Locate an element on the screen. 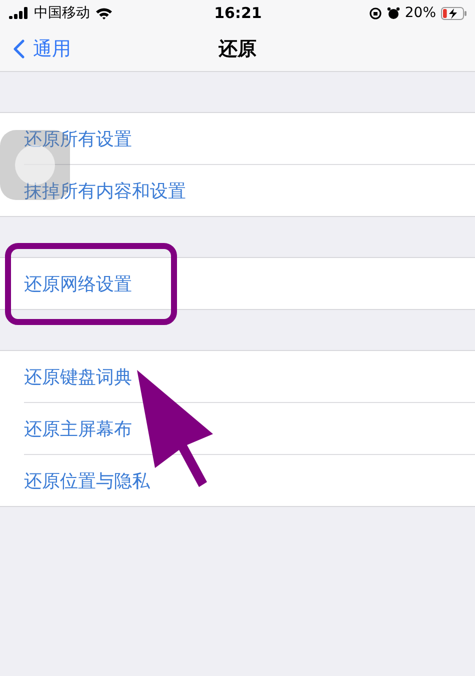  carrier-name: 中国移动 is located at coordinates (62, 13).